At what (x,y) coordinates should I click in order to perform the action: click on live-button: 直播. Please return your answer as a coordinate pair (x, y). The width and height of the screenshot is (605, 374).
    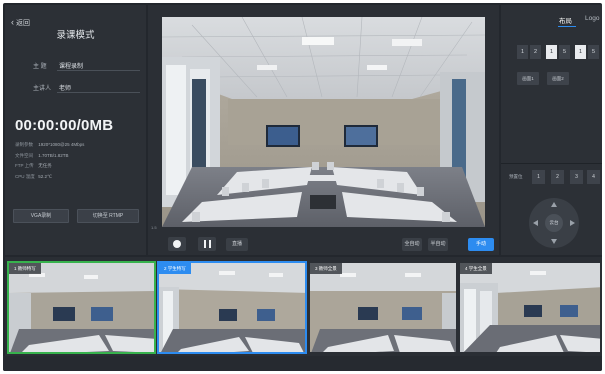
    Looking at the image, I should click on (237, 244).